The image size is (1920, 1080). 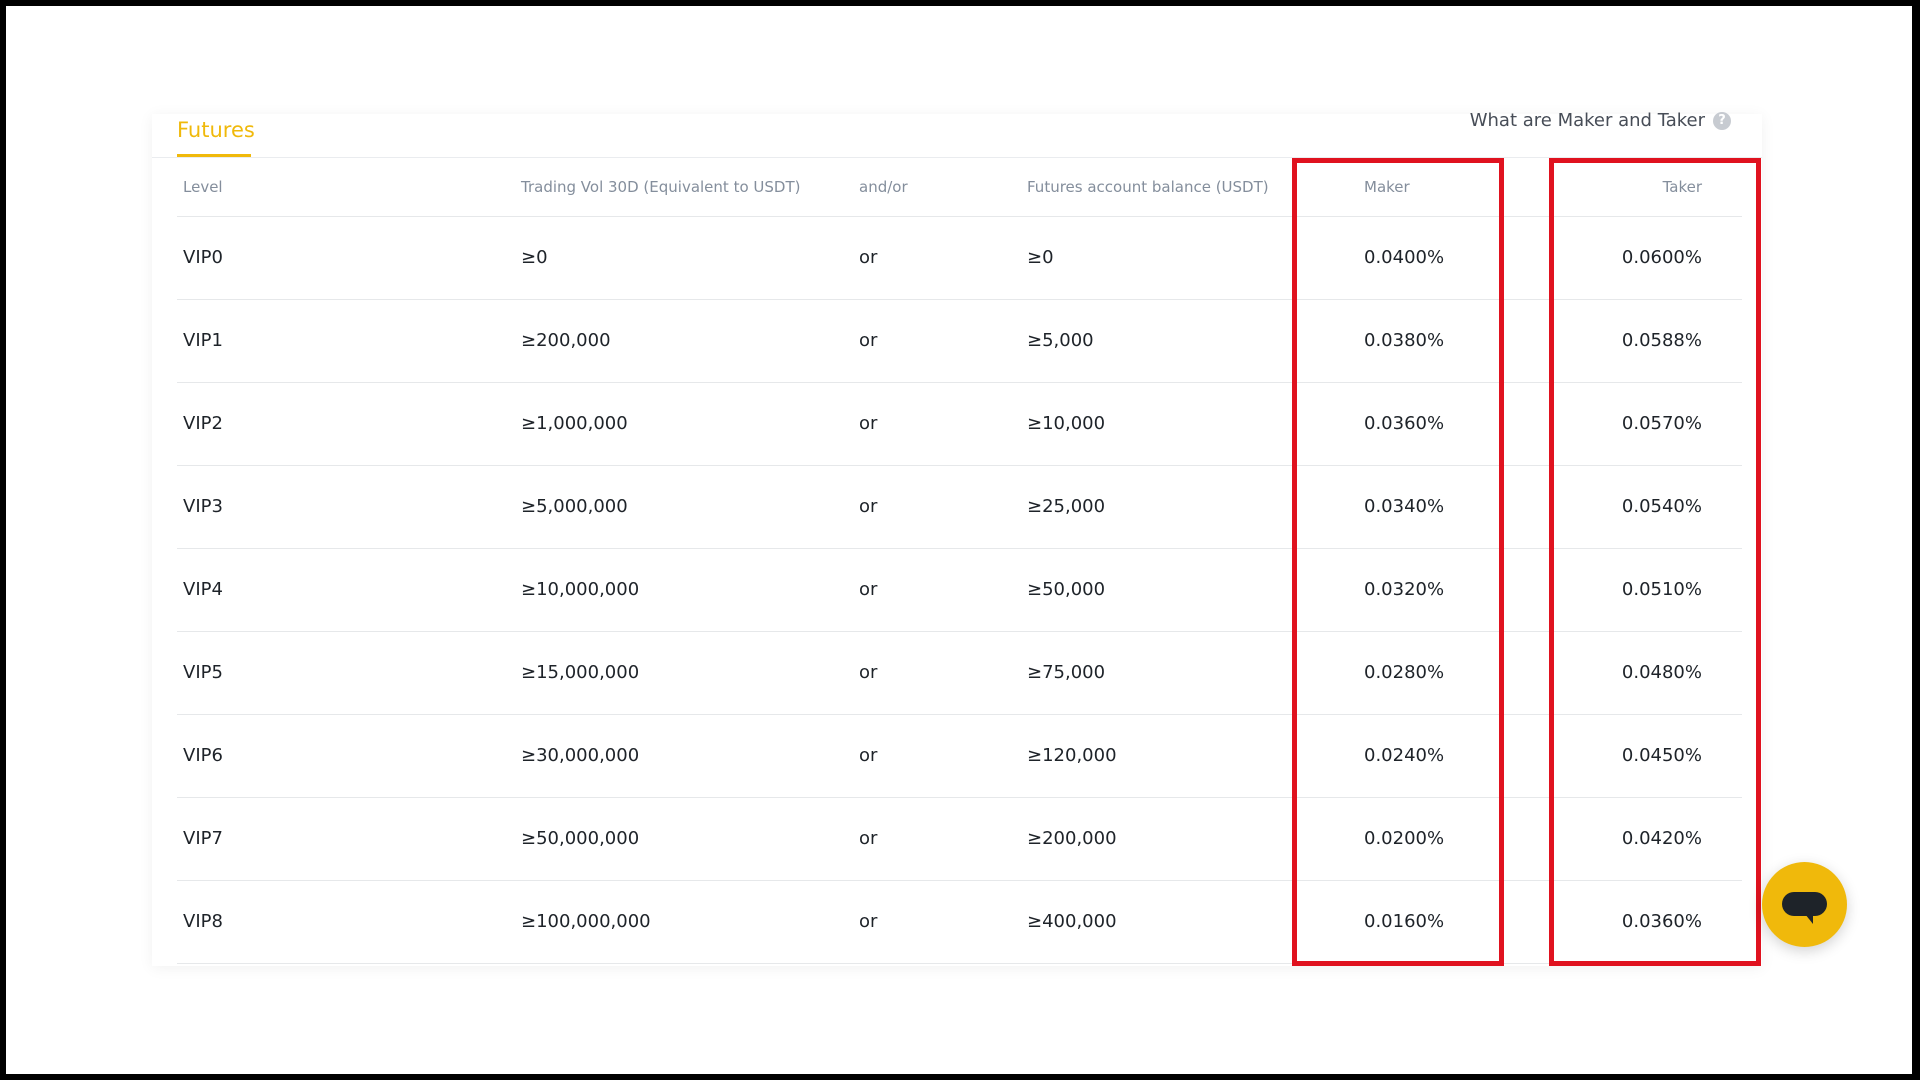 I want to click on cell-level: VIP2, so click(x=203, y=423).